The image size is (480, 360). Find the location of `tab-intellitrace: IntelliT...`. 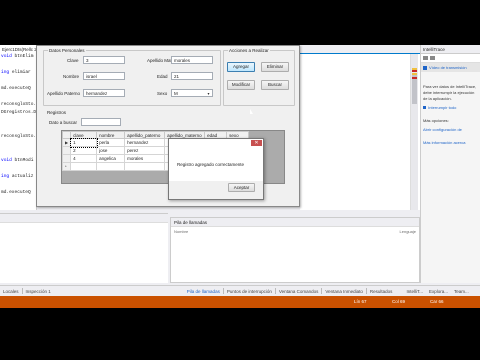

tab-intellitrace: IntelliT... is located at coordinates (414, 291).